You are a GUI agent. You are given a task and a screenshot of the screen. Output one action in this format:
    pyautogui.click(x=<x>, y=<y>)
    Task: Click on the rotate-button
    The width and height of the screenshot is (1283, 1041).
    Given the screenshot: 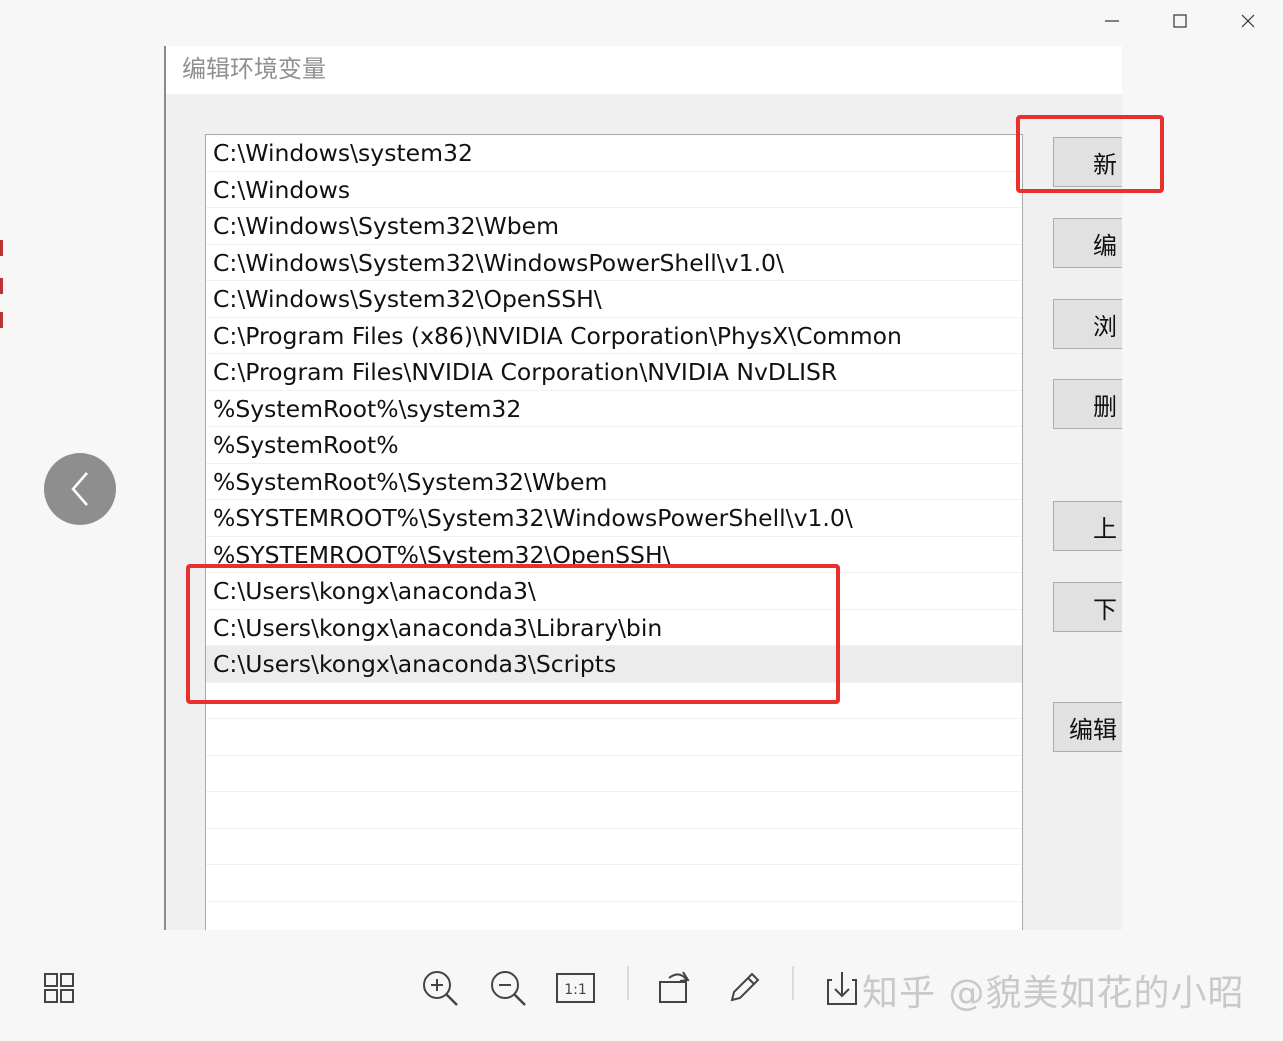 What is the action you would take?
    pyautogui.click(x=675, y=988)
    